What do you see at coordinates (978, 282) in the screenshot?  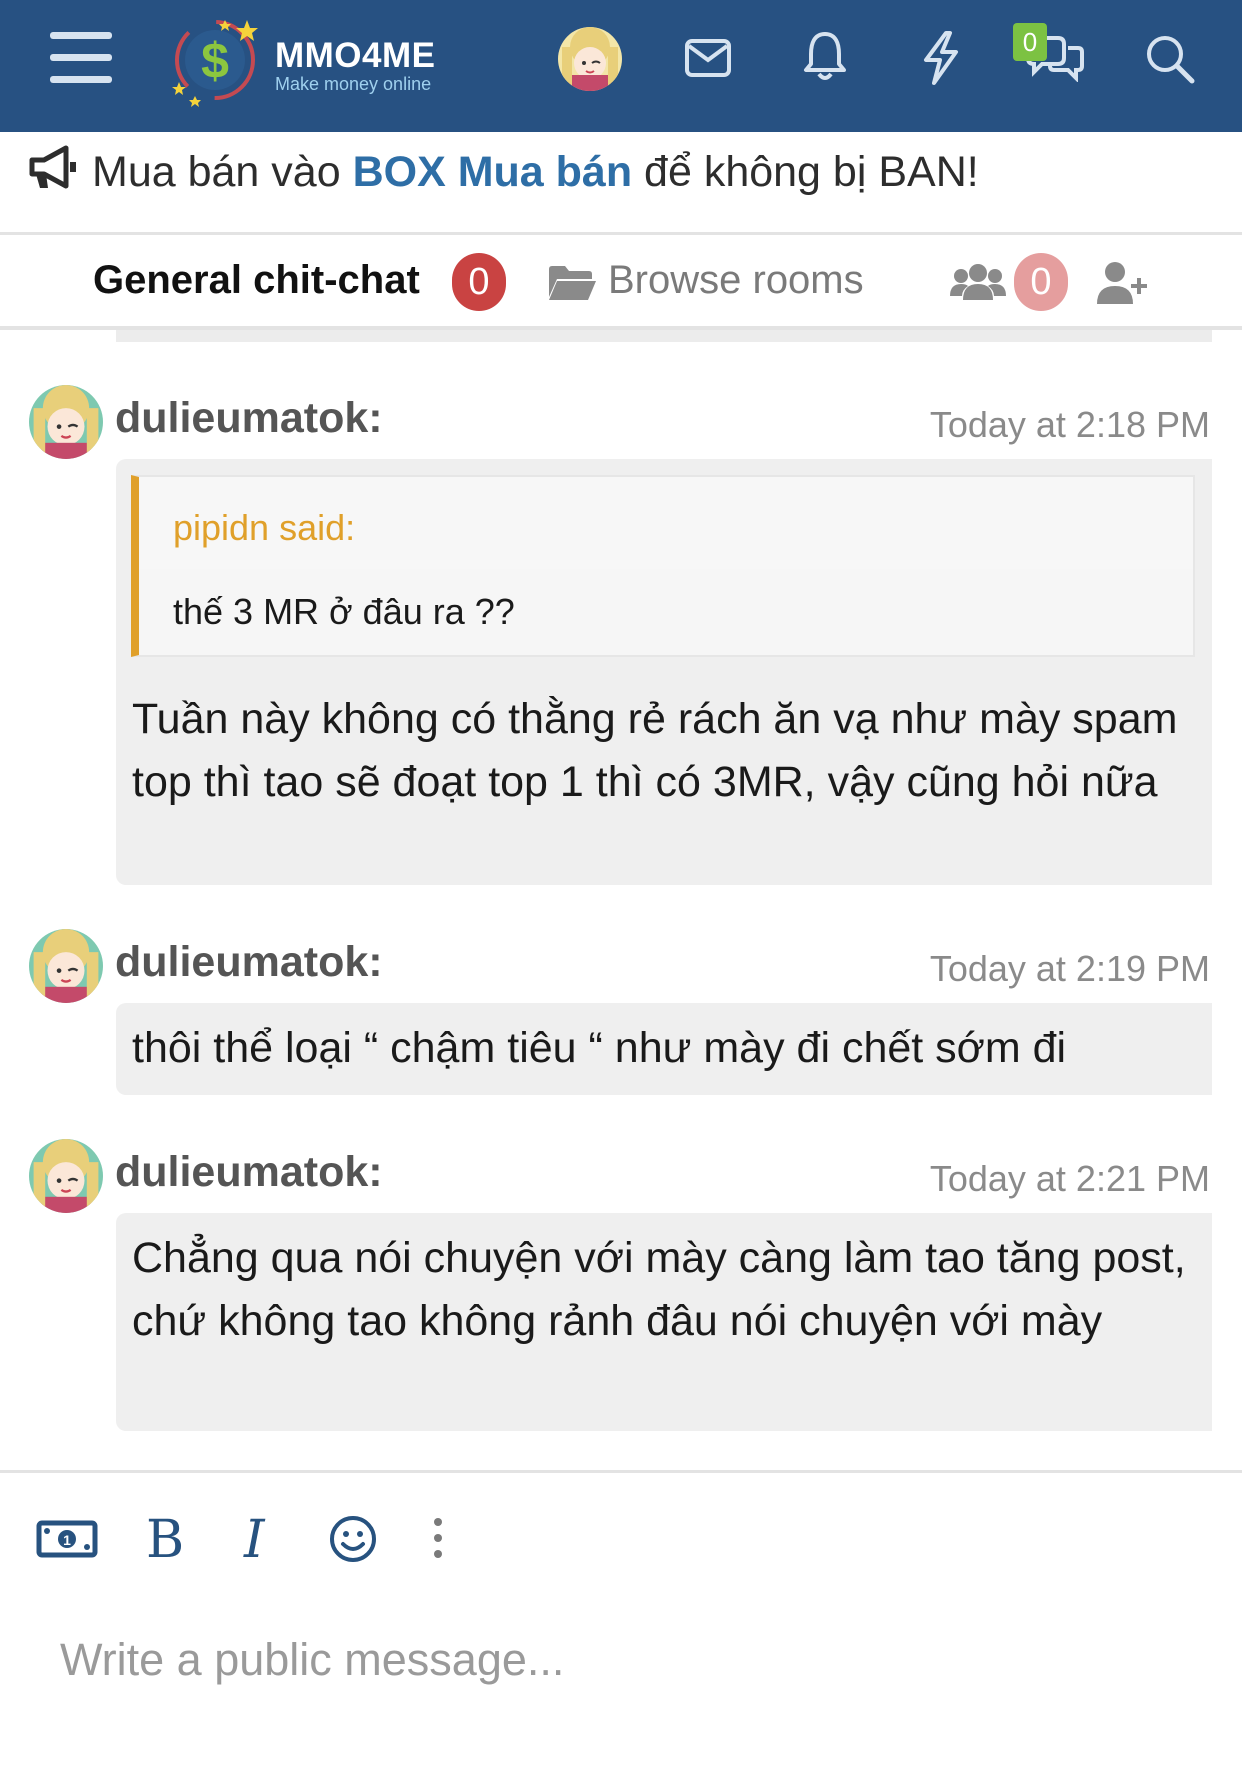 I see `users-icon` at bounding box center [978, 282].